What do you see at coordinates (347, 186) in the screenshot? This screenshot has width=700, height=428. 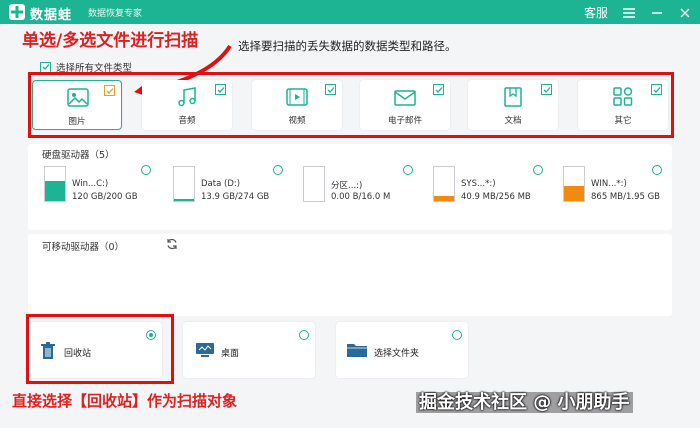 I see `drive-name: 分区...:)` at bounding box center [347, 186].